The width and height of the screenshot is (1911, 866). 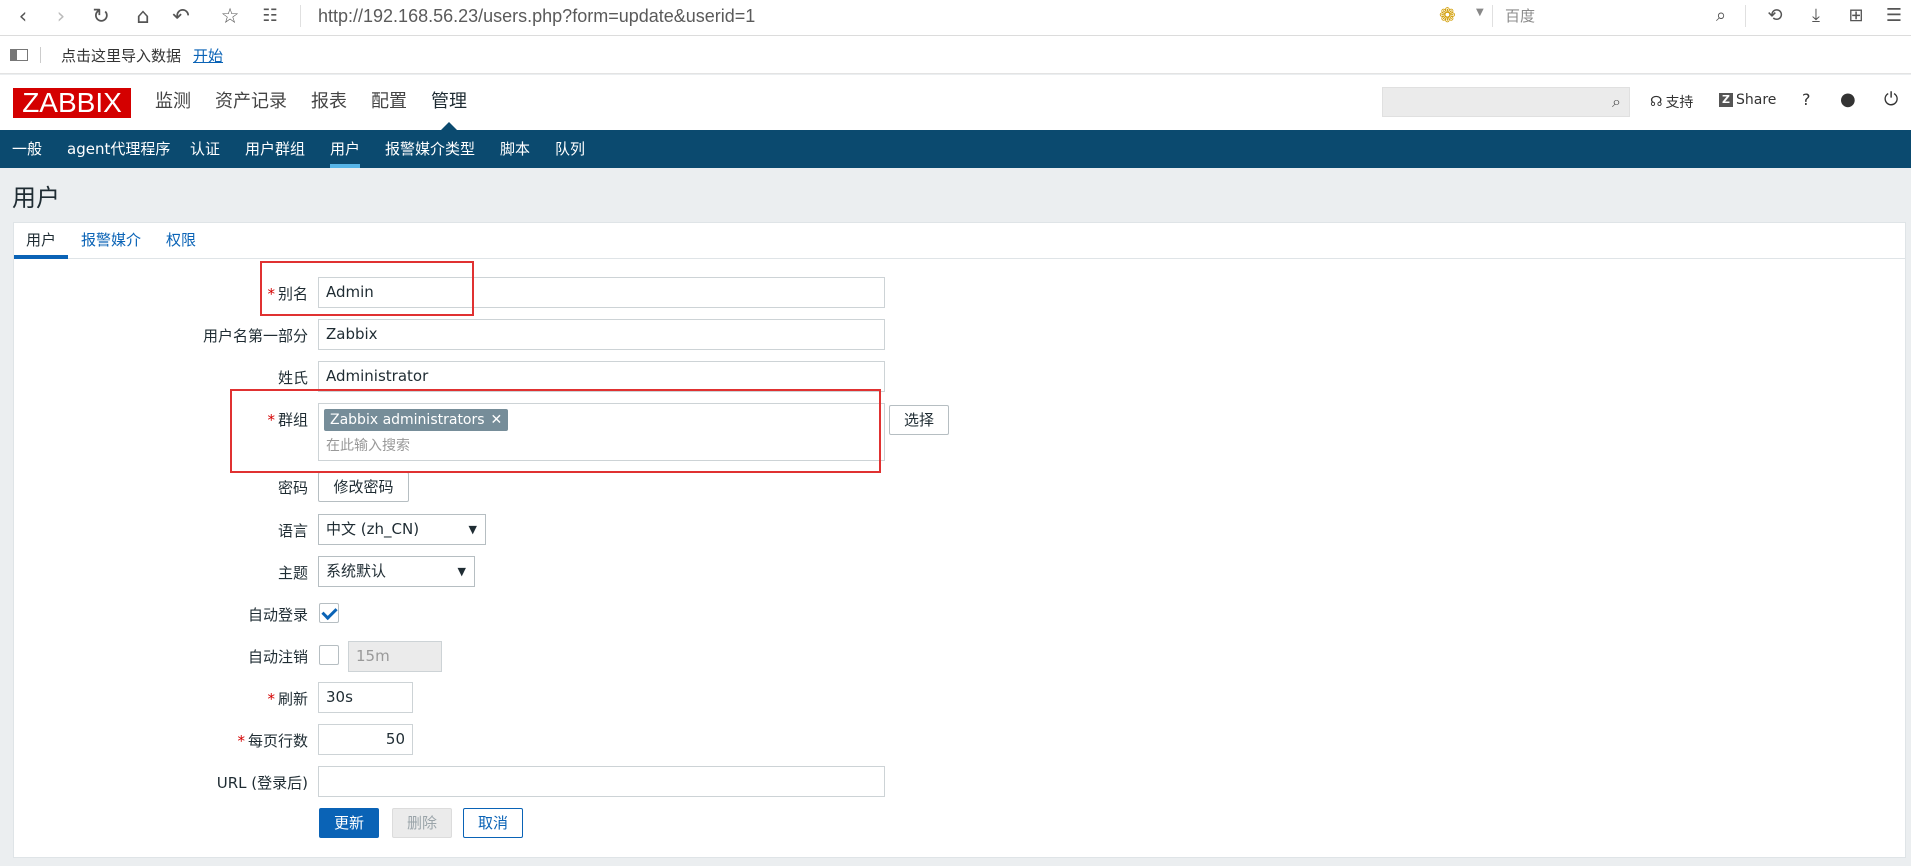 I want to click on language-value: 中文 (zh_CN), so click(x=373, y=529).